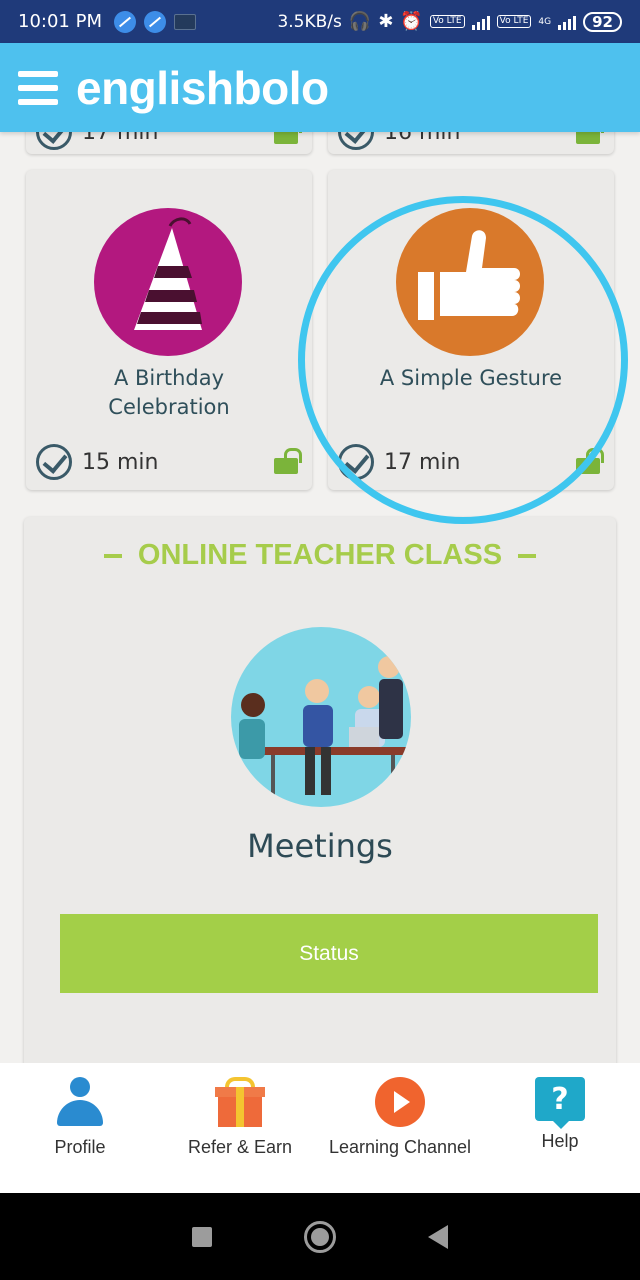 The width and height of the screenshot is (640, 1280). Describe the element at coordinates (240, 1128) in the screenshot. I see `nav-refer-earn: Refer & Earn` at that location.